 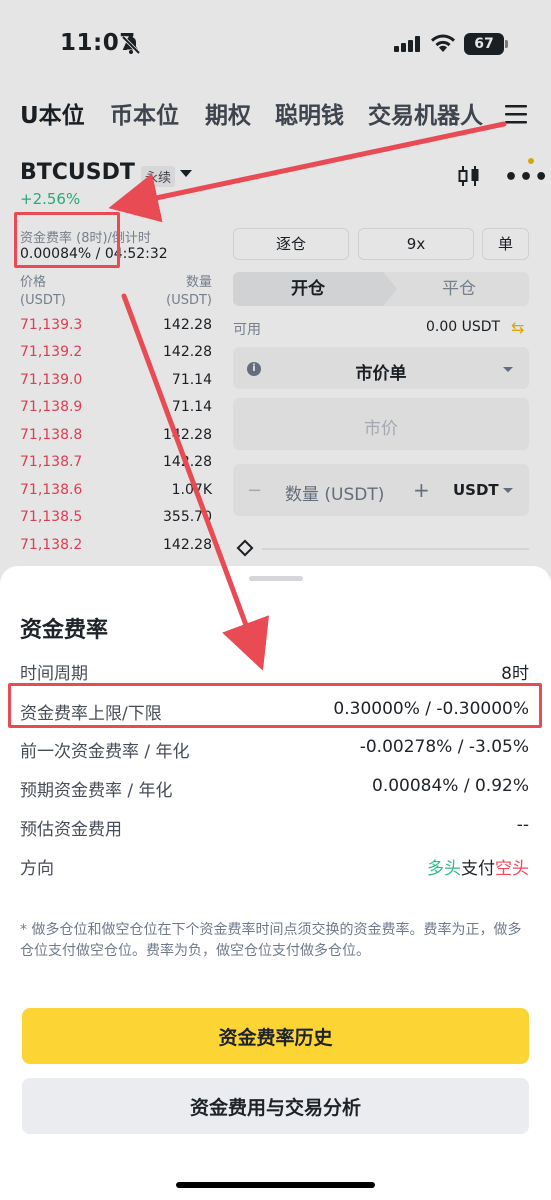 What do you see at coordinates (67, 240) in the screenshot?
I see `annotation-box-funding-mini` at bounding box center [67, 240].